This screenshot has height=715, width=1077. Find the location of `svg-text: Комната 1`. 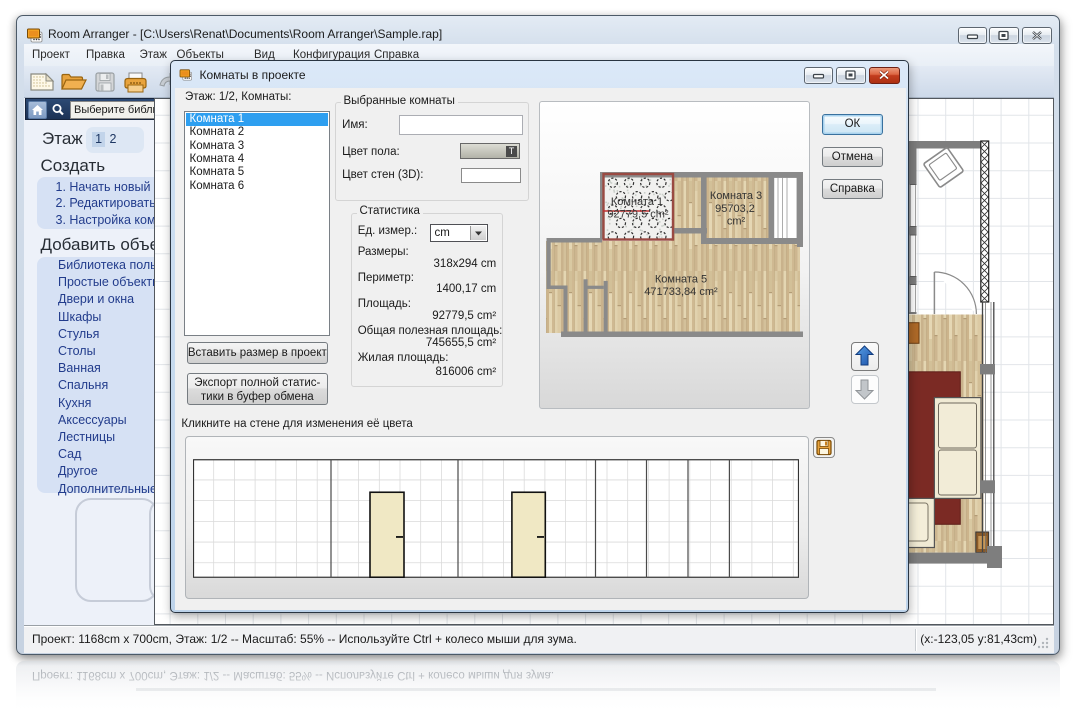

svg-text: Комната 1 is located at coordinates (637, 202).